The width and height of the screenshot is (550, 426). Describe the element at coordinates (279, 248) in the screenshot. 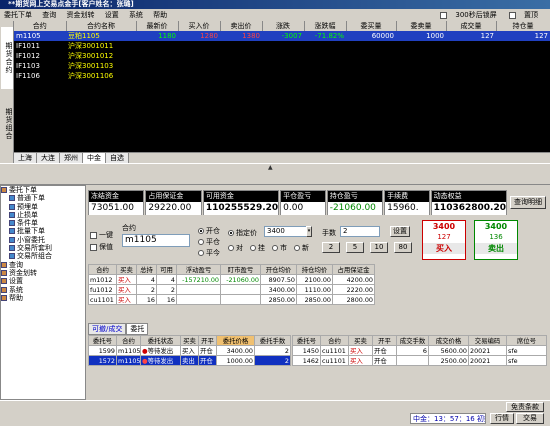

I see `sub-option-radio: 市` at that location.